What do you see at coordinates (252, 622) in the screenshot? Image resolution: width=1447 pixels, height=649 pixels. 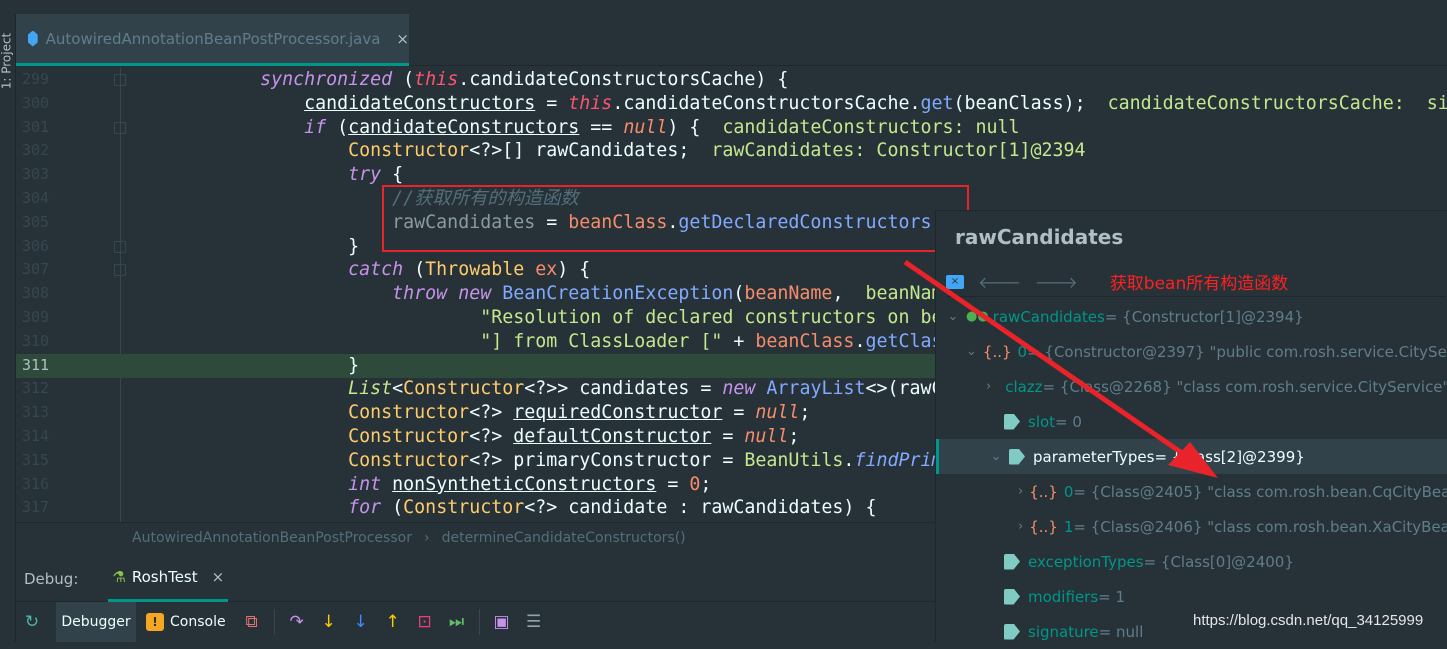 I see `restore-layout-icon: ⧉` at bounding box center [252, 622].